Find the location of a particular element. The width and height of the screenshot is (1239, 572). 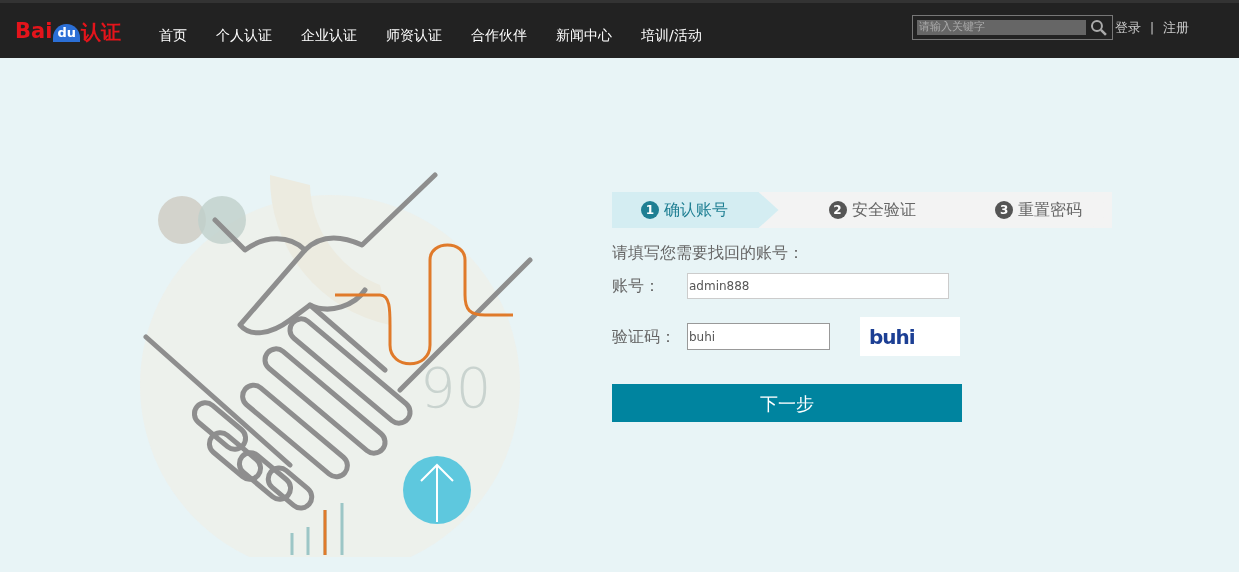

account-label: 账号： is located at coordinates (636, 286).